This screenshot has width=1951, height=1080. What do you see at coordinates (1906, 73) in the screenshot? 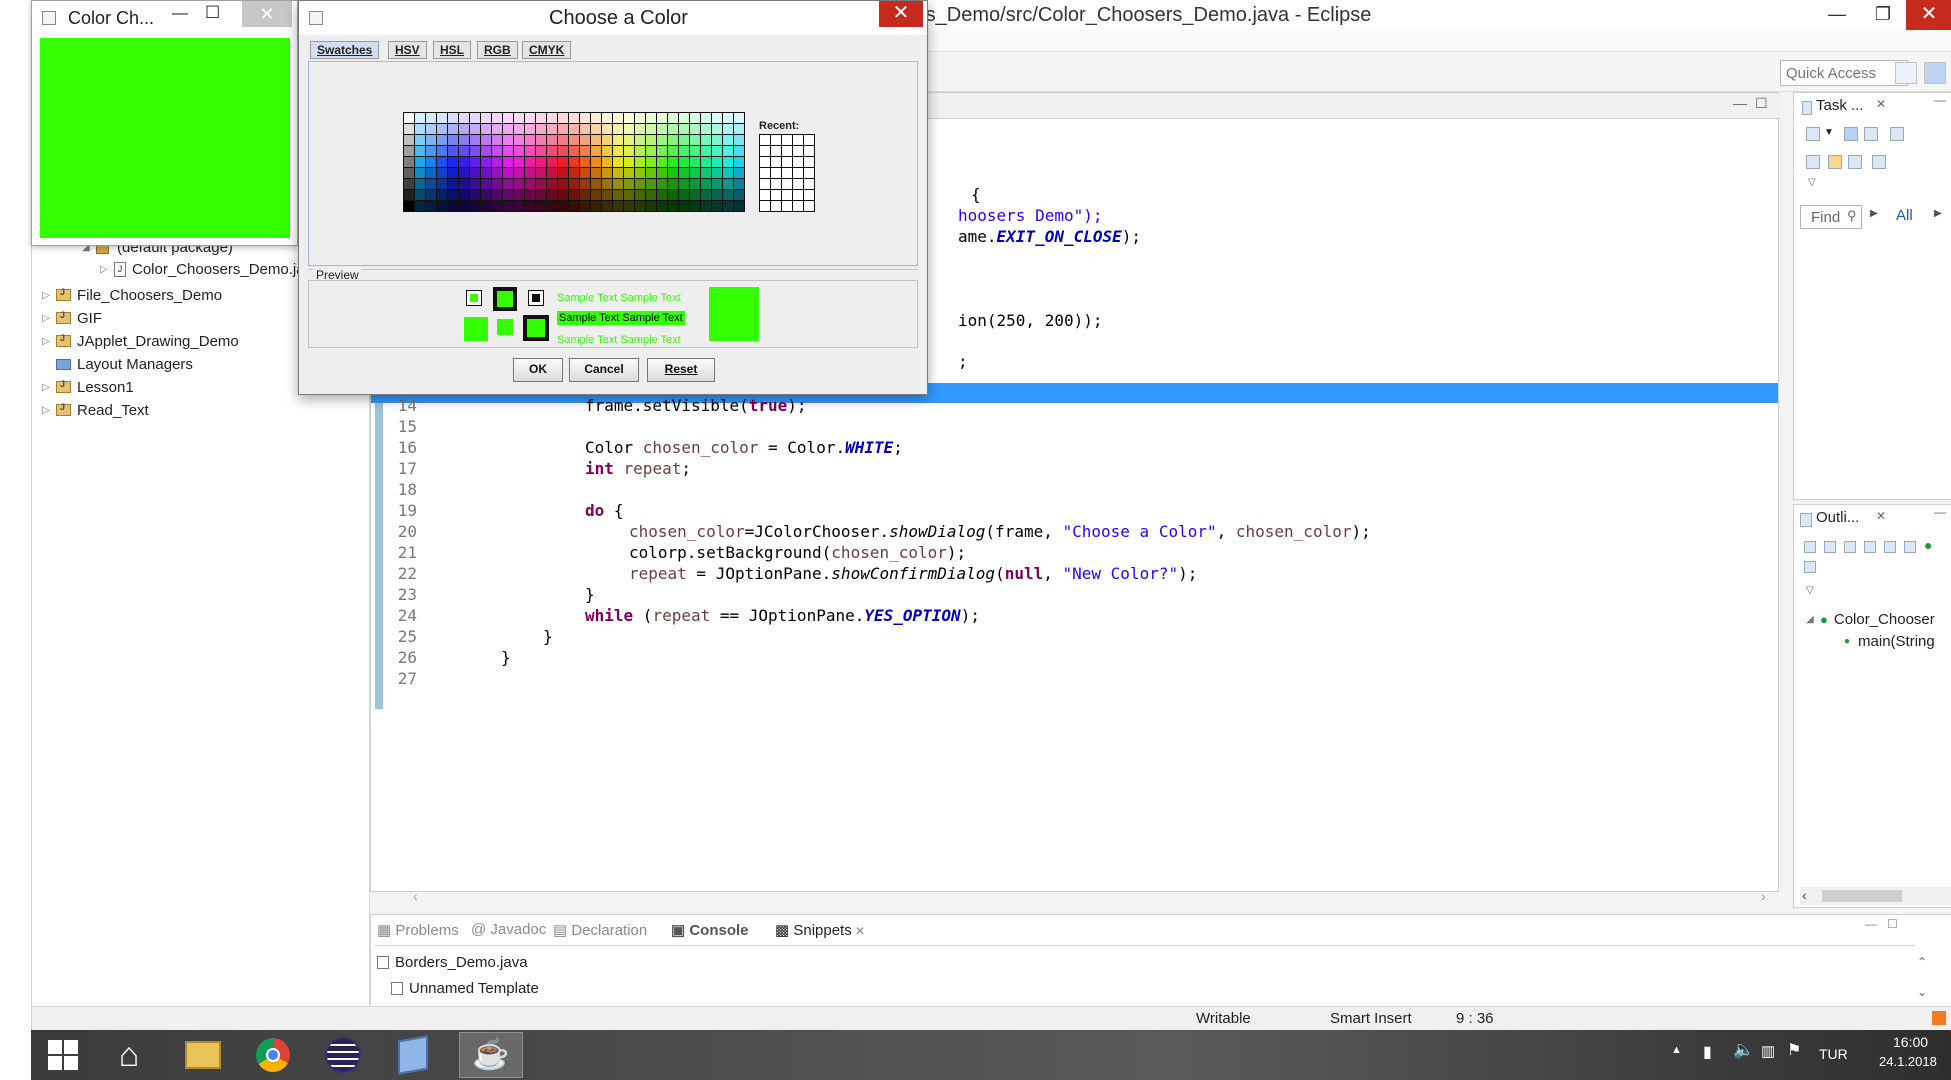
I see `open-perspective-icon` at bounding box center [1906, 73].